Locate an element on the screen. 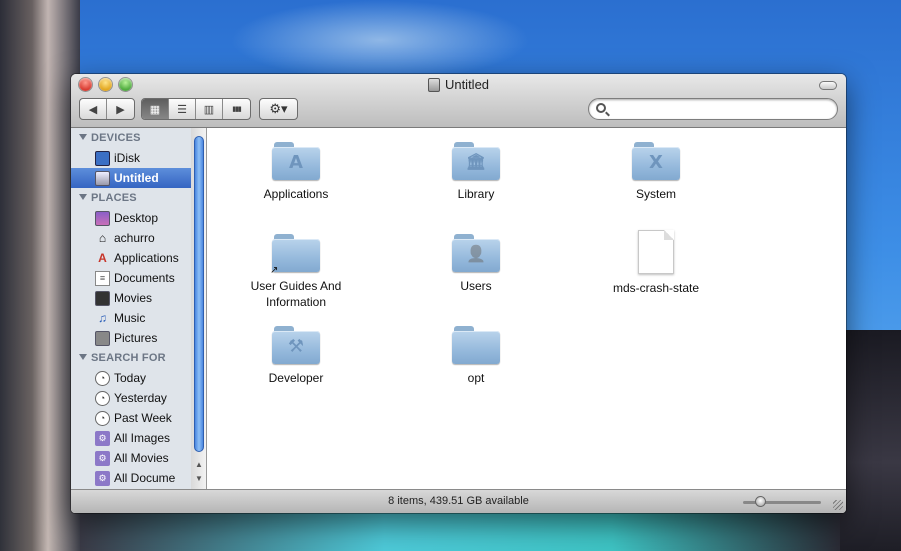  file-item-library: 🏛 Library is located at coordinates (476, 172).